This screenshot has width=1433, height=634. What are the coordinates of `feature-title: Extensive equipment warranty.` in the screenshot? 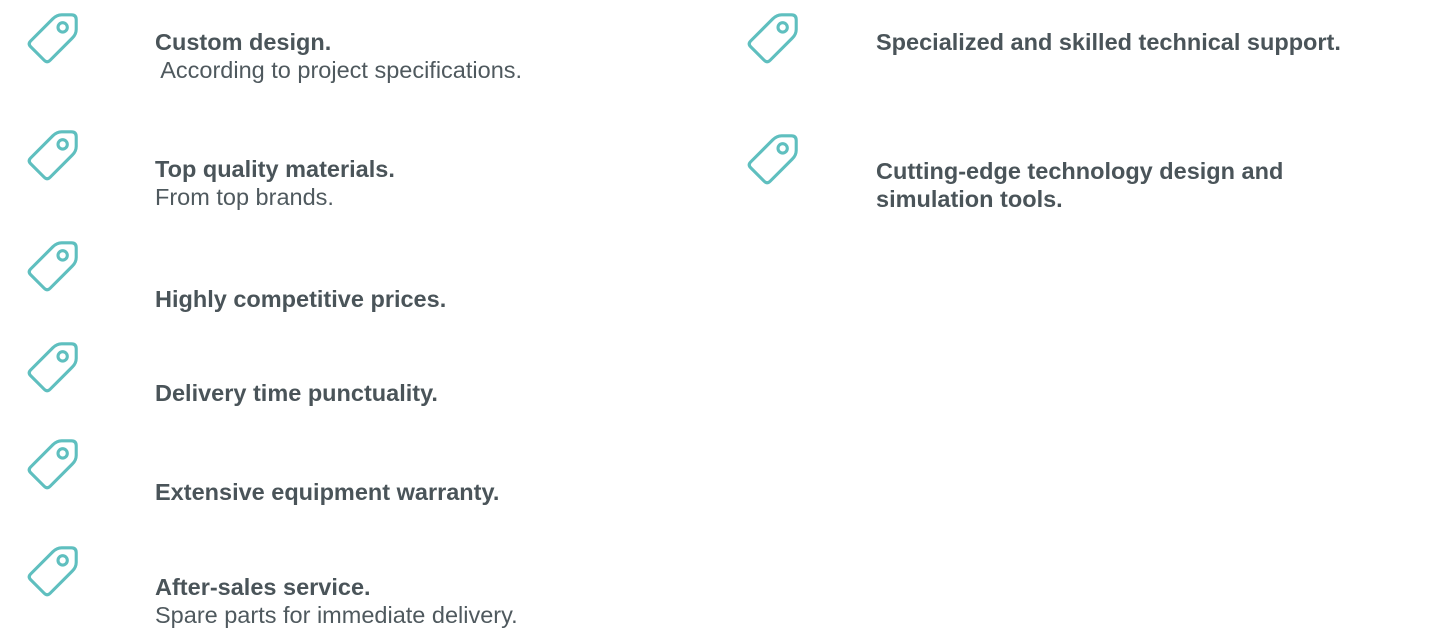 It's located at (327, 492).